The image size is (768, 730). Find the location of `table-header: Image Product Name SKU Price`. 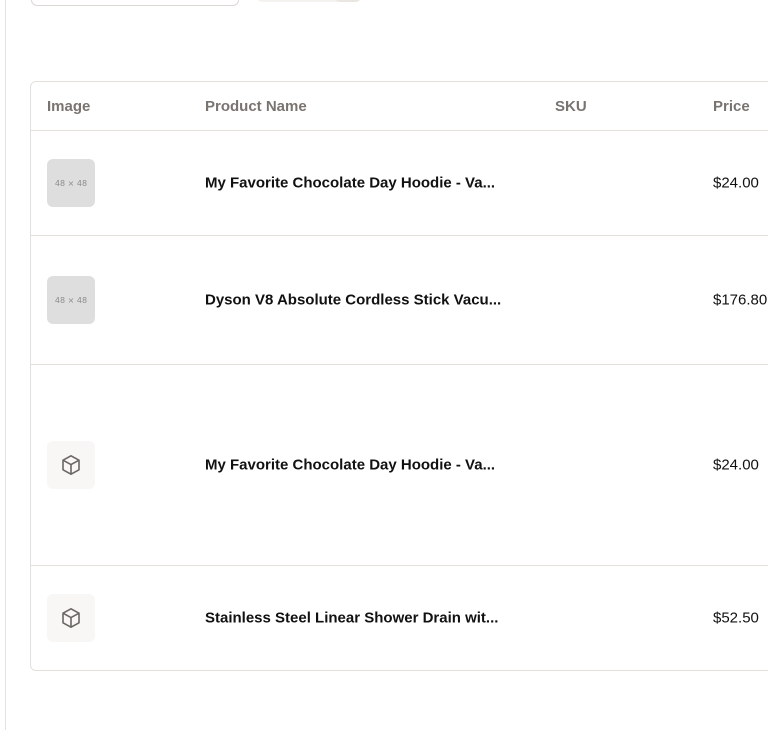

table-header: Image Product Name SKU Price is located at coordinates (399, 106).